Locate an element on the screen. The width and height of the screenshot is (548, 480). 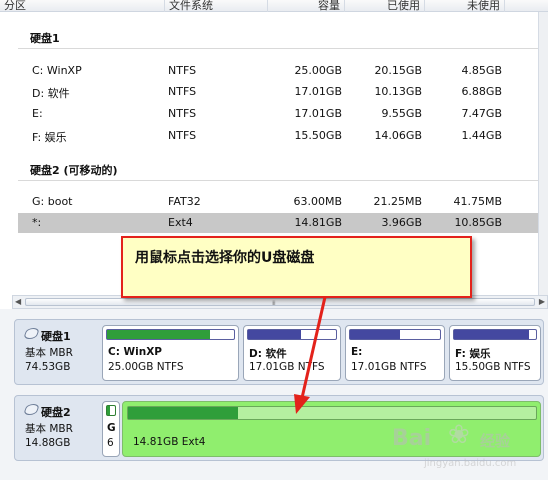
cell-used: 9.55GB is located at coordinates (401, 113).